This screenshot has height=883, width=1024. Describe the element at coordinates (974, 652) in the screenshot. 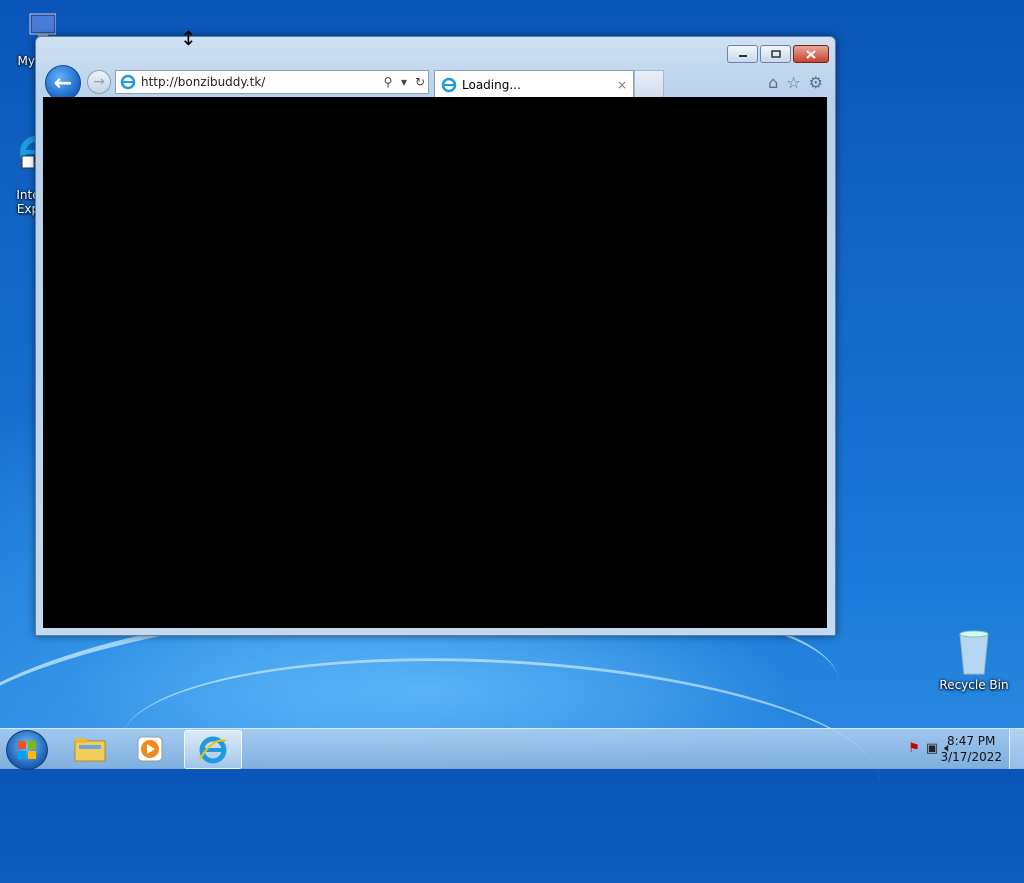

I see `recycle-bin-icon` at that location.